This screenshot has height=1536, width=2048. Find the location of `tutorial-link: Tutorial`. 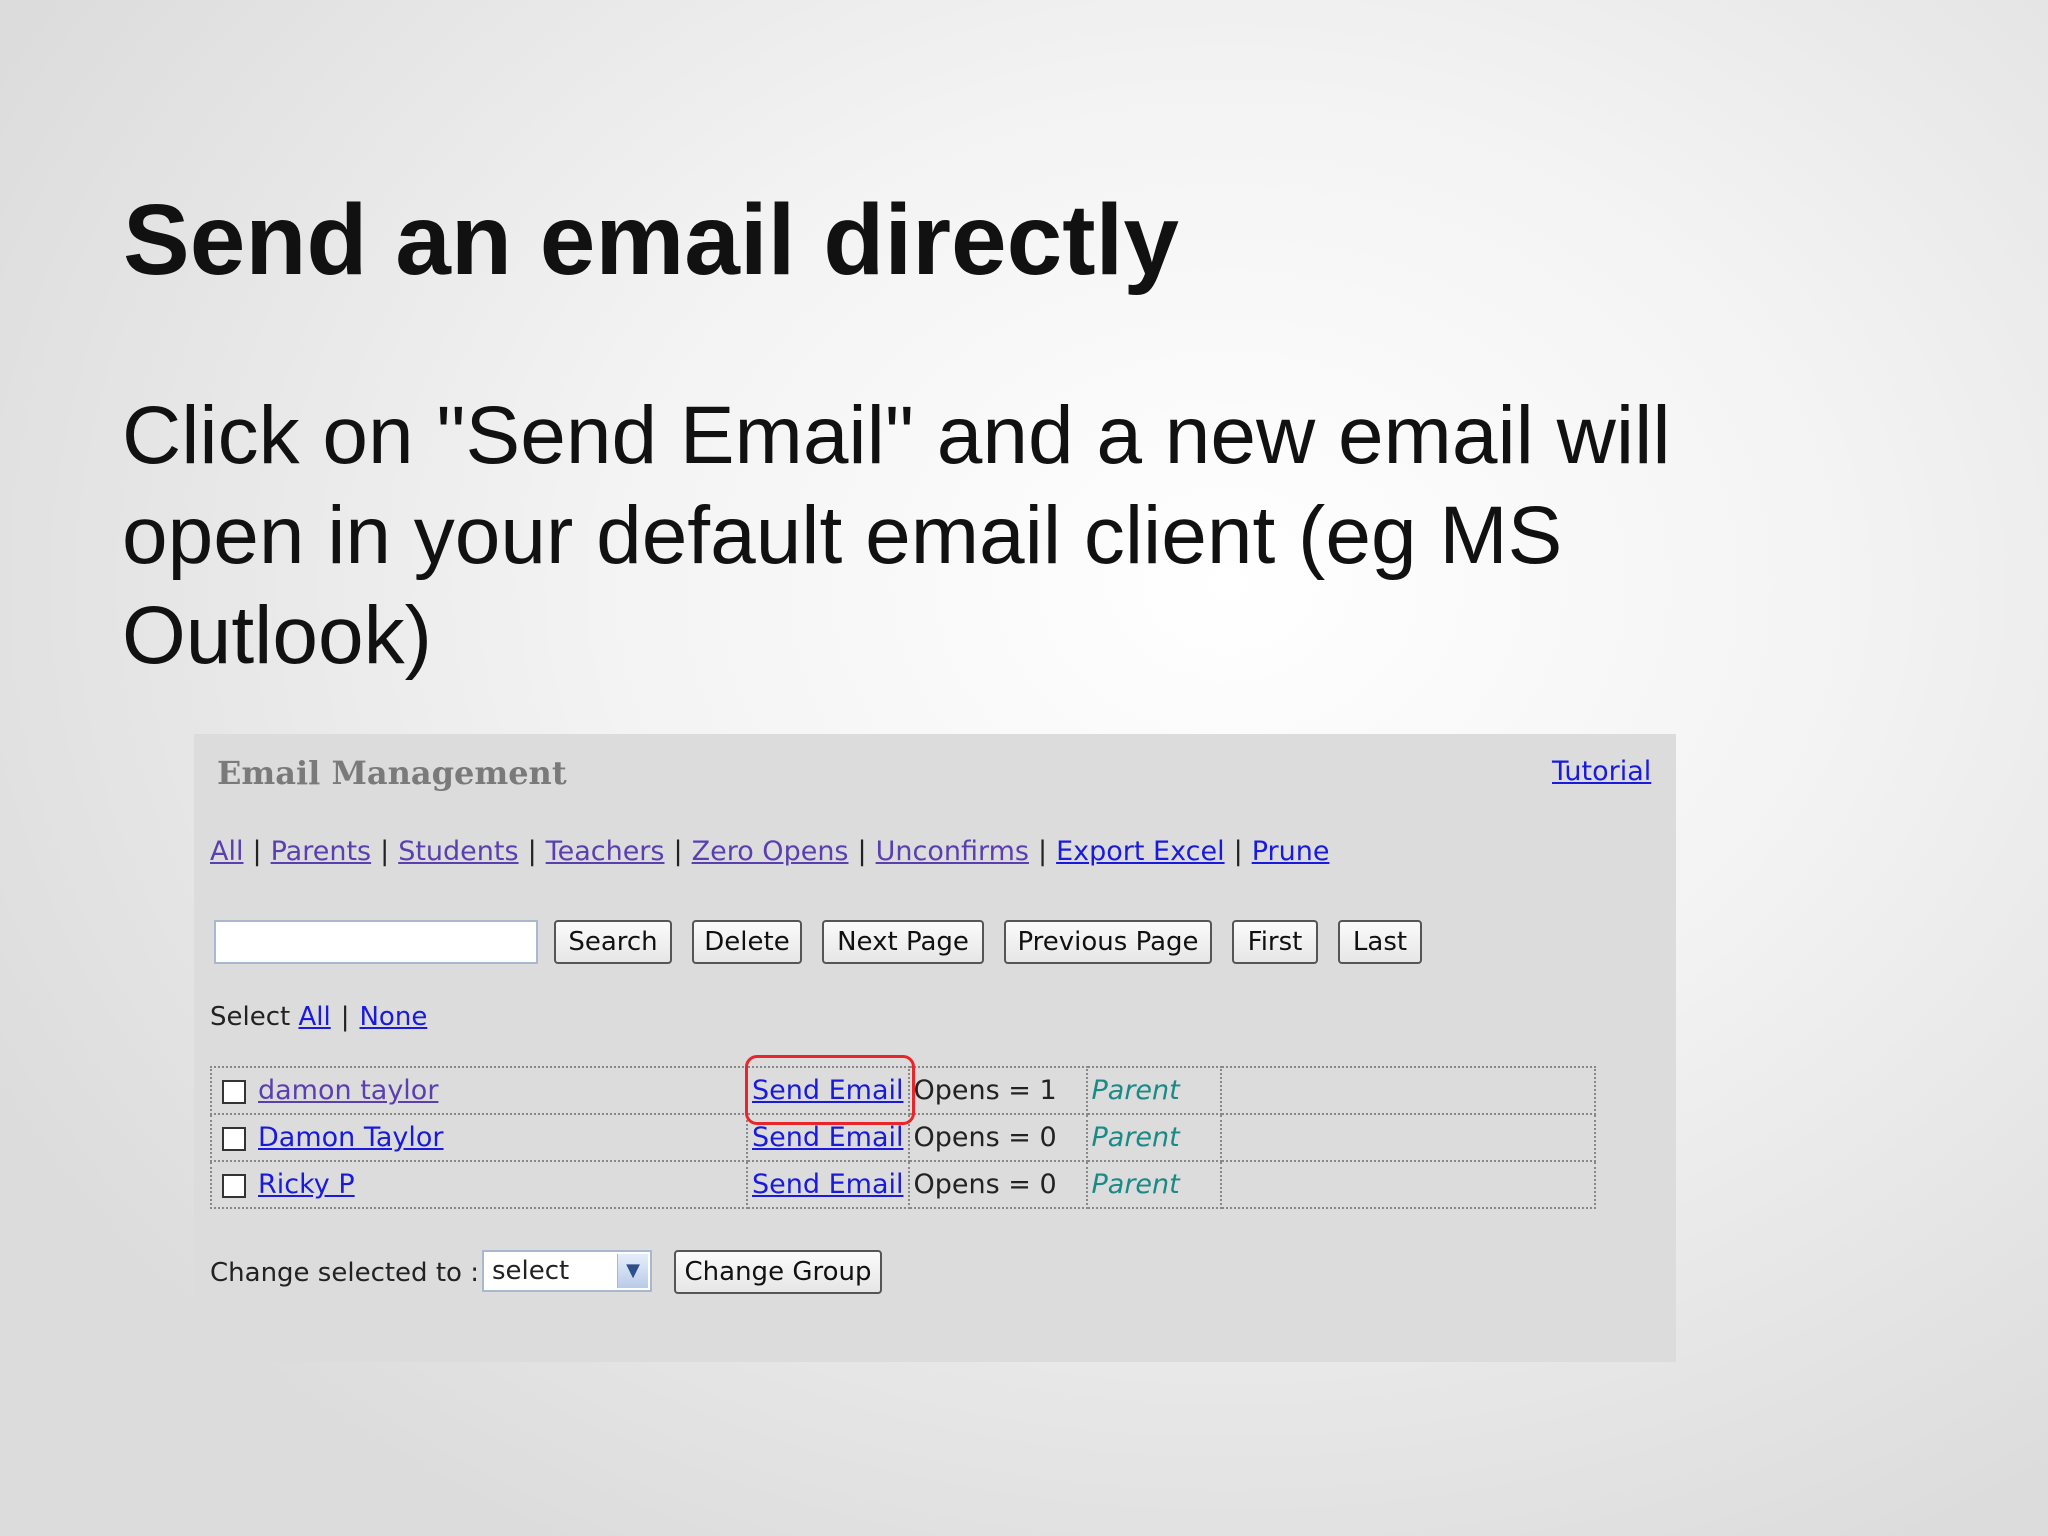

tutorial-link: Tutorial is located at coordinates (1601, 771).